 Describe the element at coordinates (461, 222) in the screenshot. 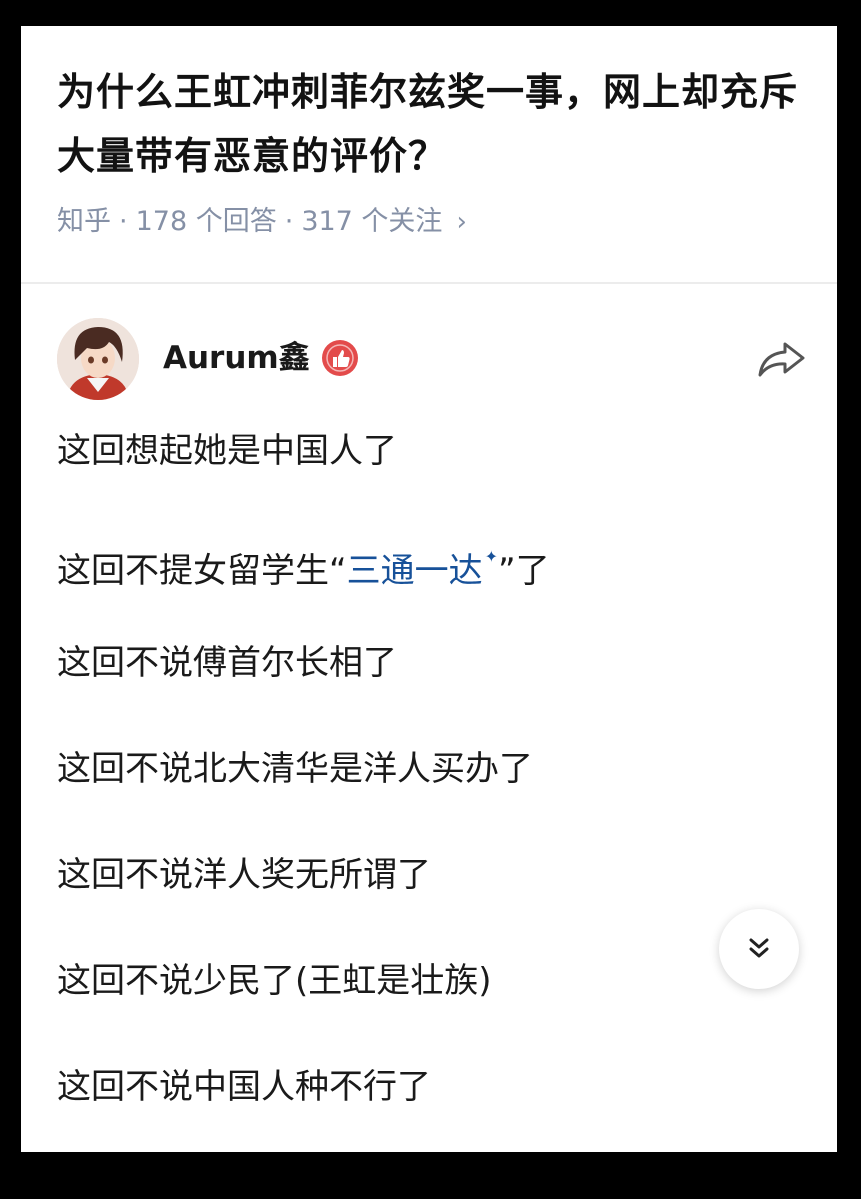

I see `chevron-right-icon: ›` at that location.